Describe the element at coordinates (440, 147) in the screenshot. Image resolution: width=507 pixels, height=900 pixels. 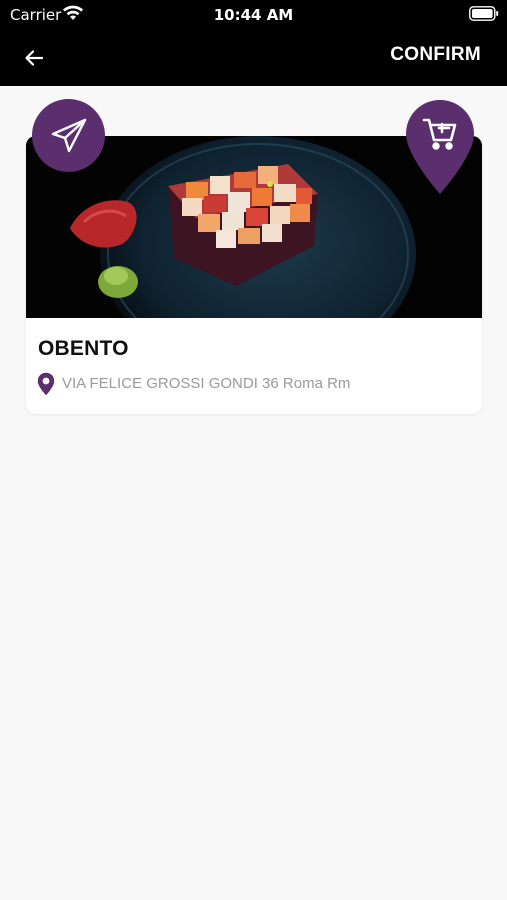
I see `cart-button` at that location.